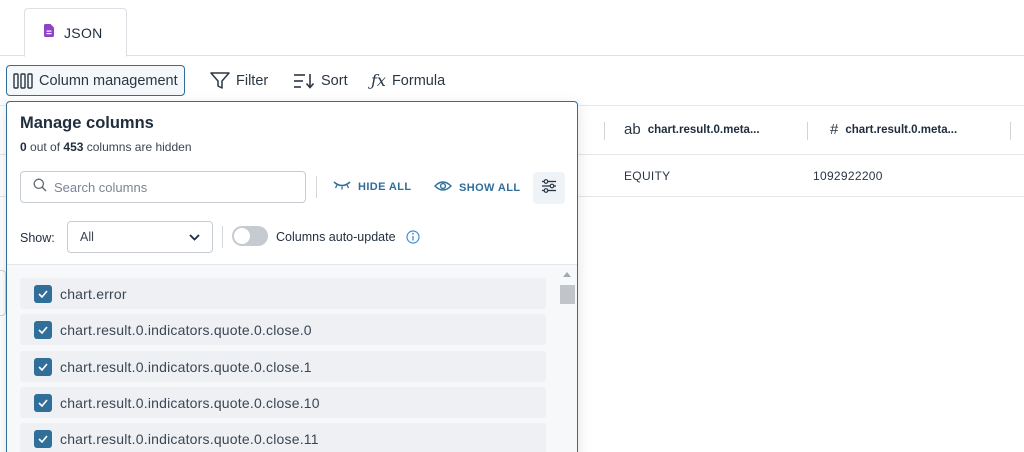 The width and height of the screenshot is (1024, 452). I want to click on sort-icon, so click(304, 81).